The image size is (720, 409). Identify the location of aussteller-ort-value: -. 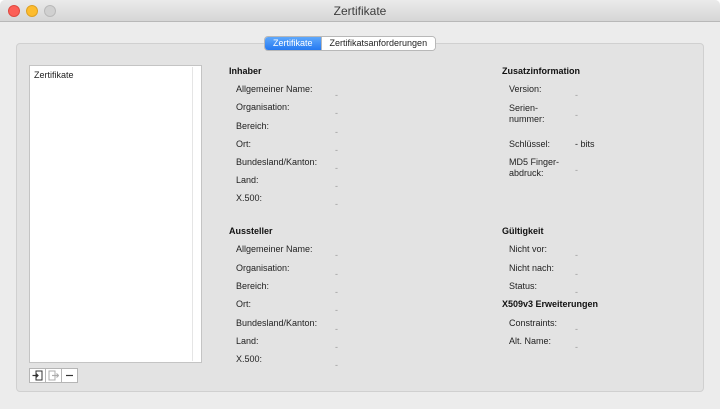
(336, 310).